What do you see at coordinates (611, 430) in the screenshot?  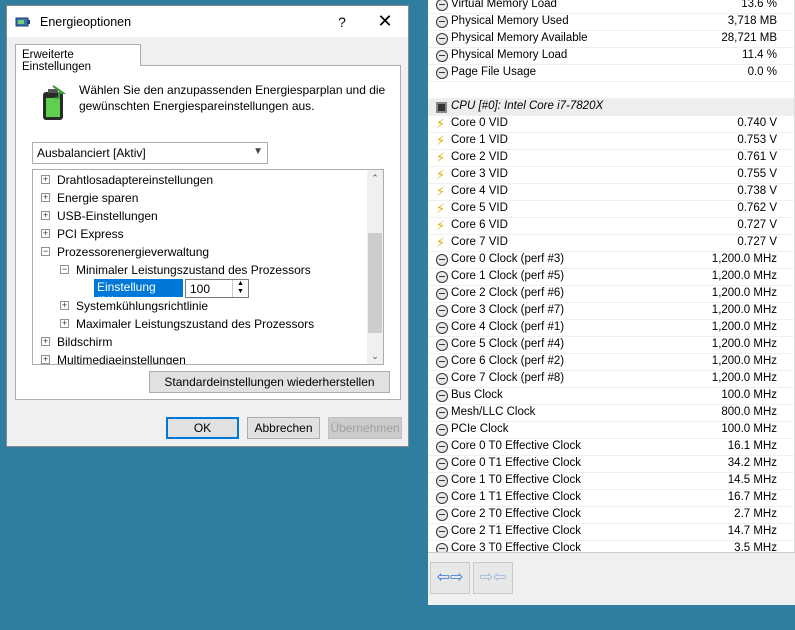 I see `sensor-row: PCIe Clock 100.0 MHz` at bounding box center [611, 430].